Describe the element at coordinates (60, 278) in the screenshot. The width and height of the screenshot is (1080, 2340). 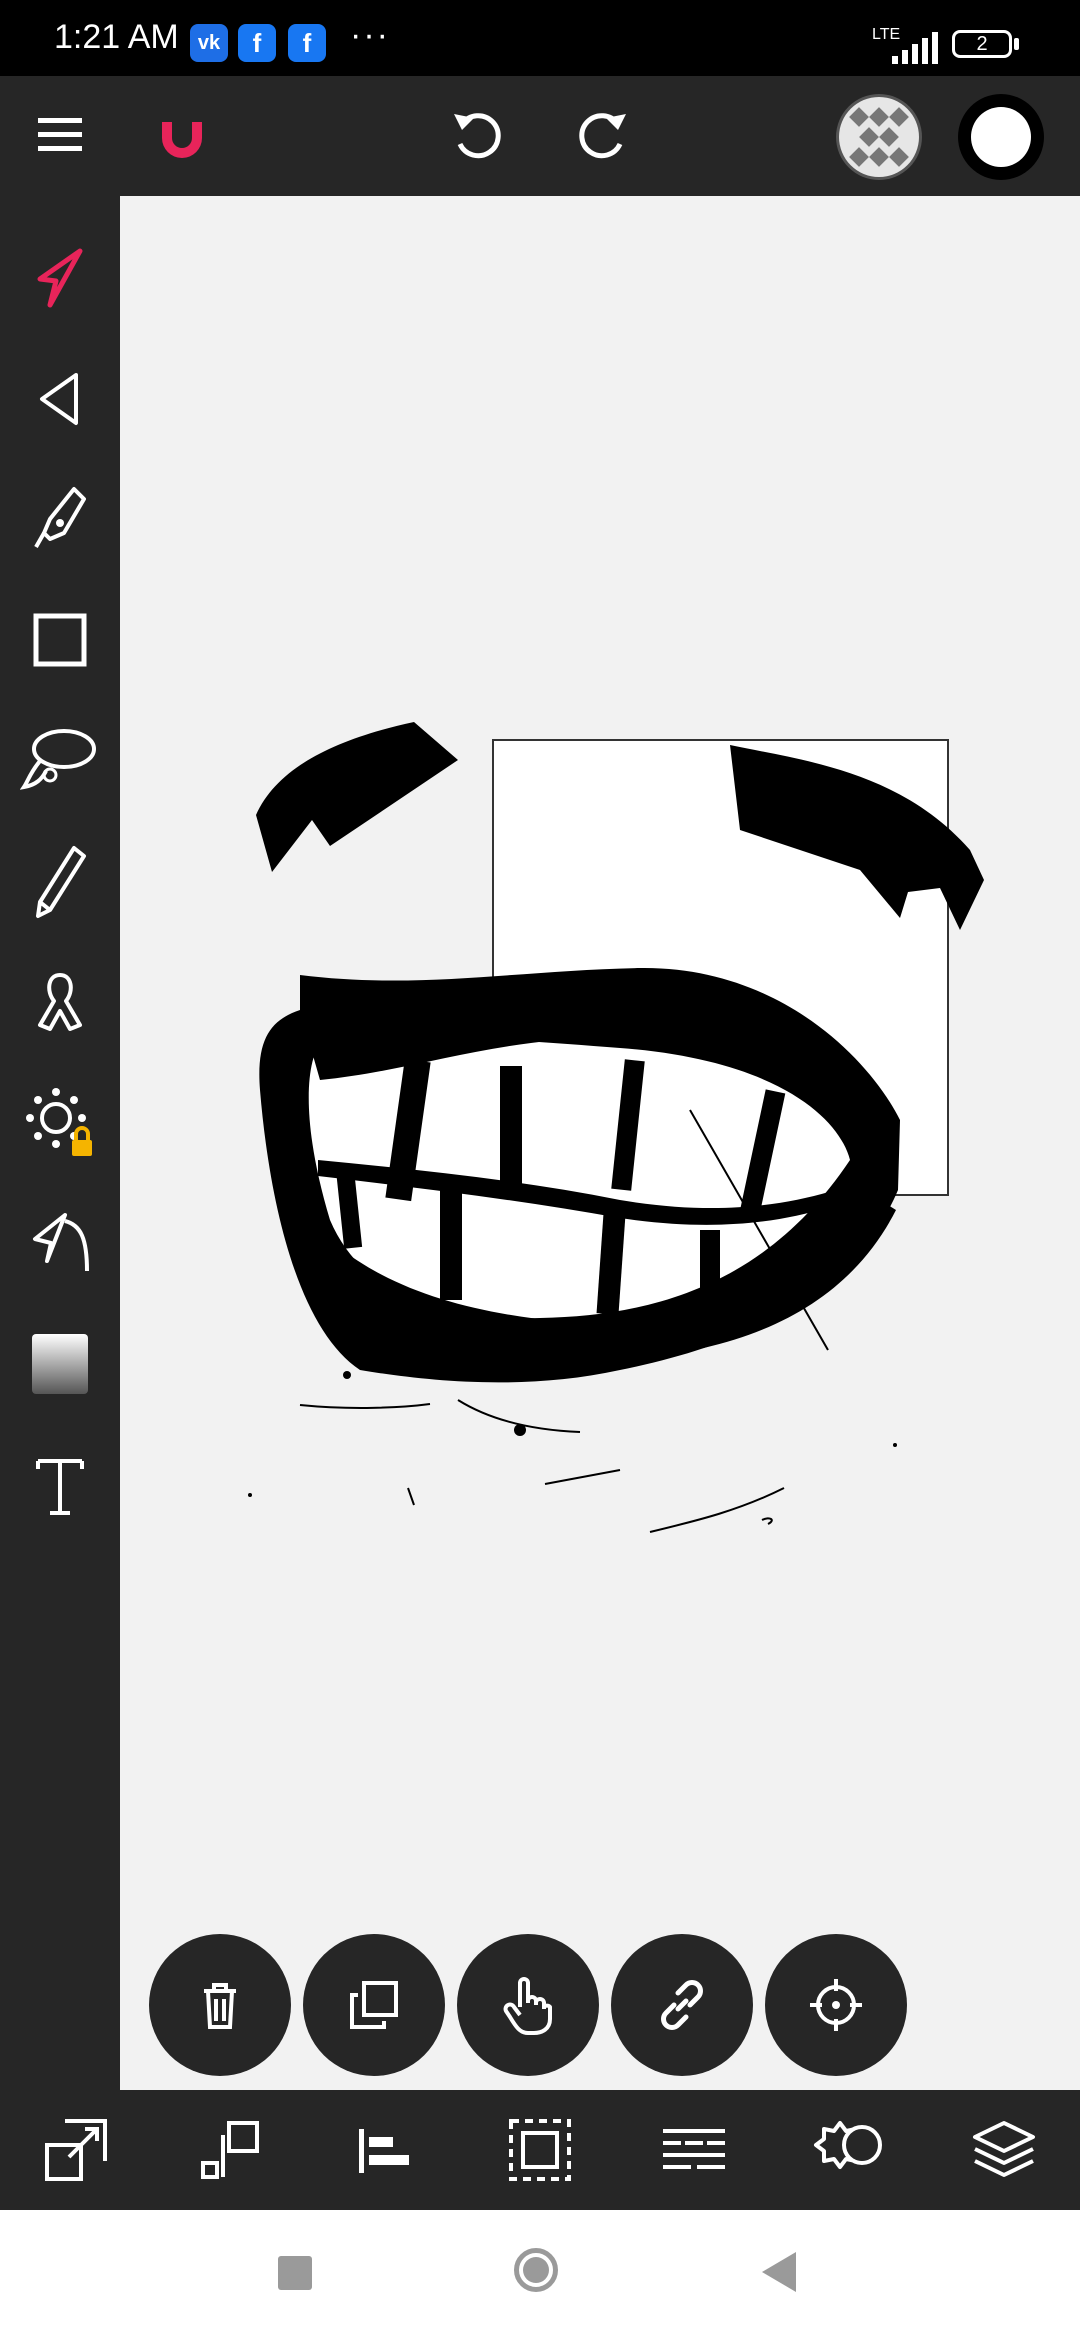
I see `select-arrow-icon` at that location.